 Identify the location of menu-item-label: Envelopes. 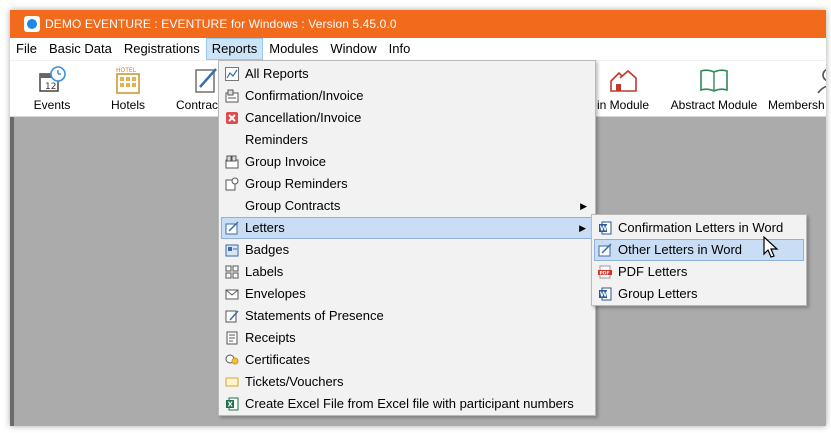
(275, 293).